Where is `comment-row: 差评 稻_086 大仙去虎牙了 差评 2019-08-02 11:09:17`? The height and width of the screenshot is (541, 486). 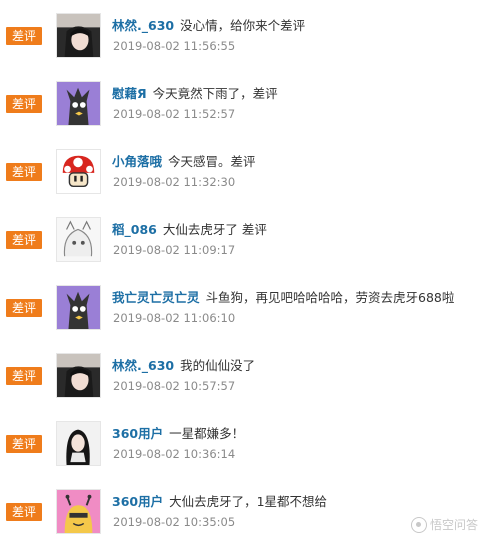 comment-row: 差评 稻_086 大仙去虎牙了 差评 2019-08-02 11:09:17 is located at coordinates (243, 239).